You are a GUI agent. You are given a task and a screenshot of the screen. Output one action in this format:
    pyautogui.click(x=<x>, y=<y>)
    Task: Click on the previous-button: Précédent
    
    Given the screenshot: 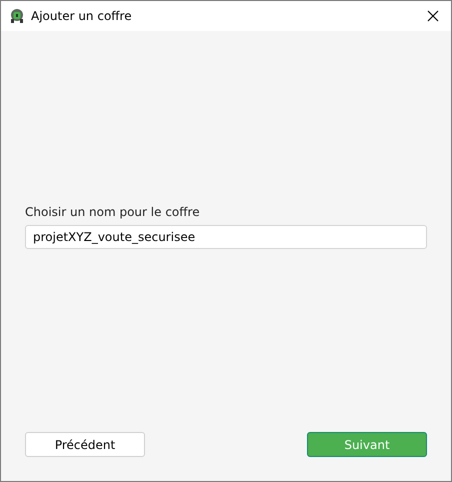 What is the action you would take?
    pyautogui.click(x=85, y=444)
    